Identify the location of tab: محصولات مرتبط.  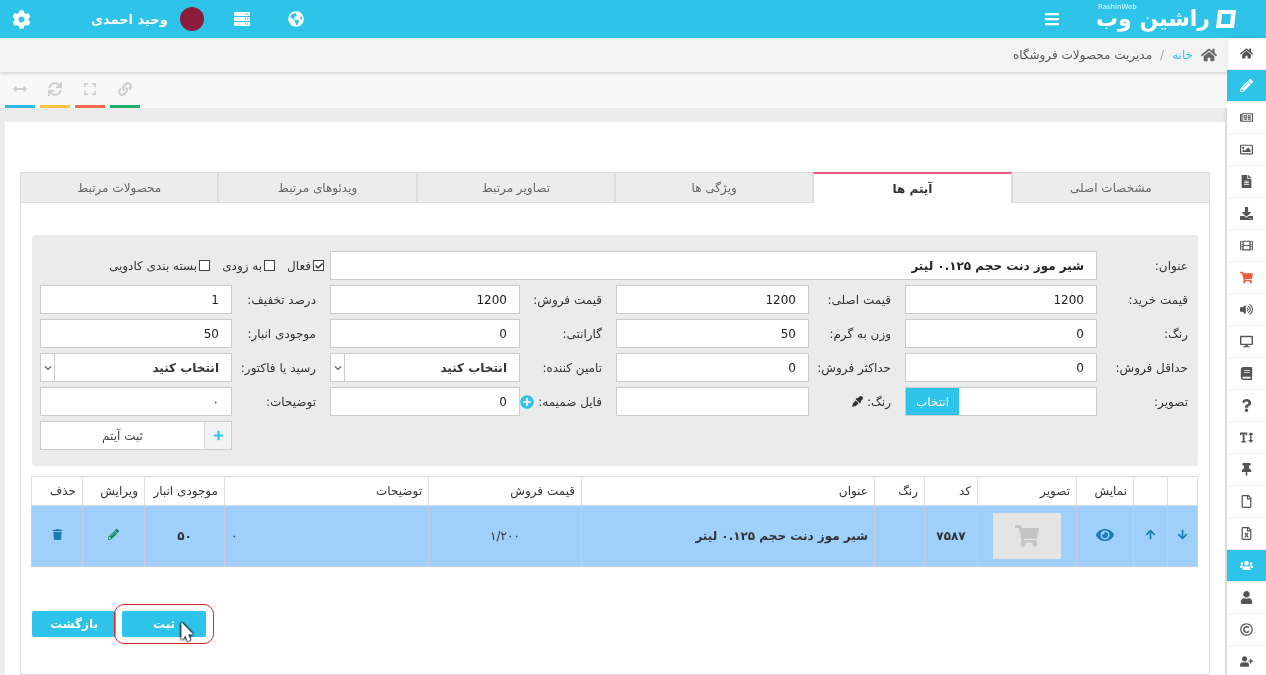
(119, 187).